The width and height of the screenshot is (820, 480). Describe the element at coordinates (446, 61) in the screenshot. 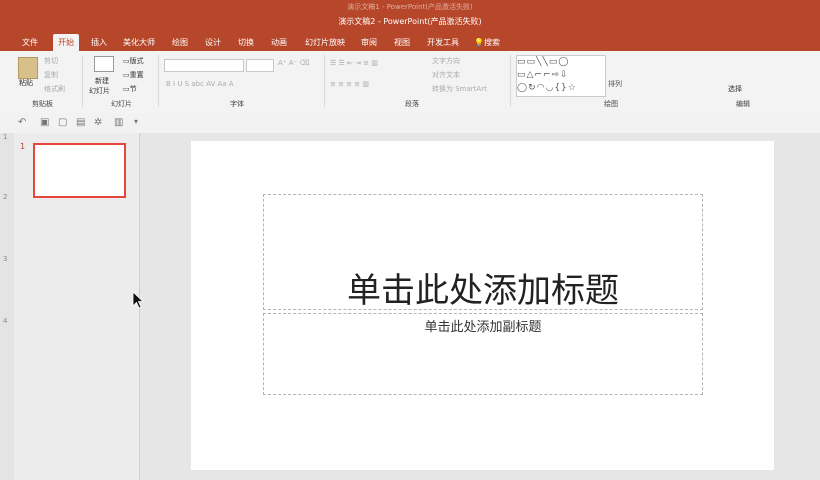

I see `text-direction-button: 文字方向` at that location.